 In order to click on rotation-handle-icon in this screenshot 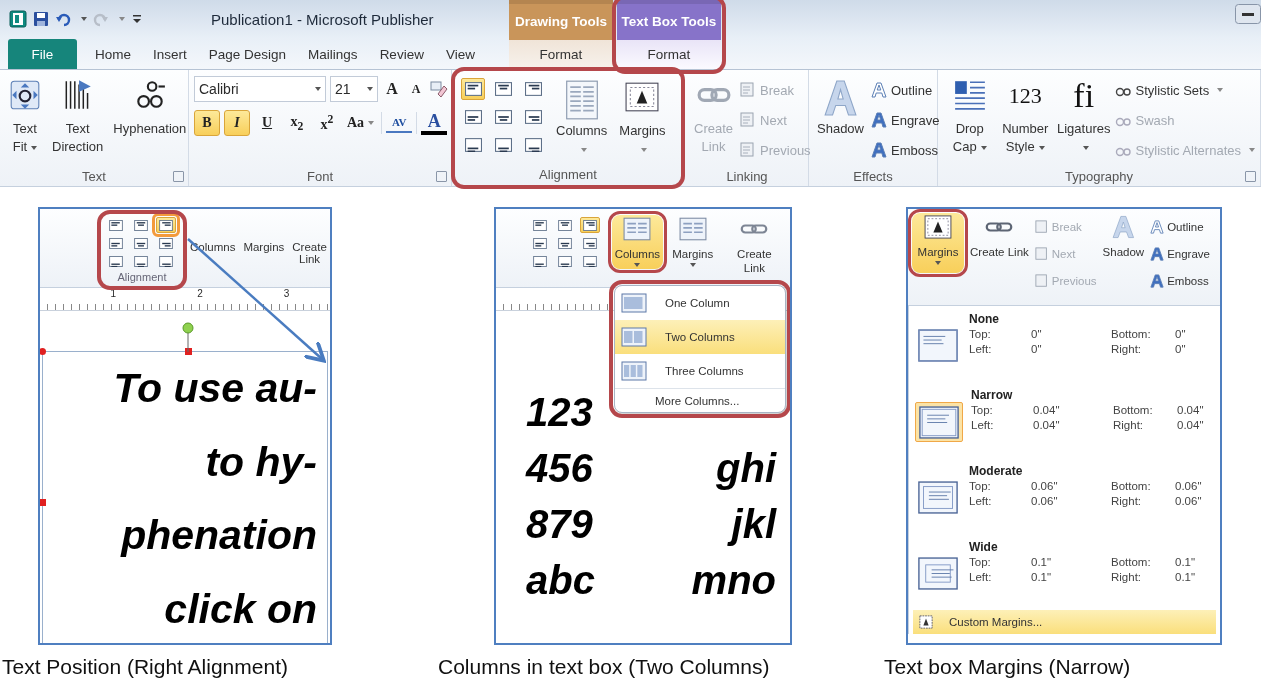, I will do `click(188, 337)`.